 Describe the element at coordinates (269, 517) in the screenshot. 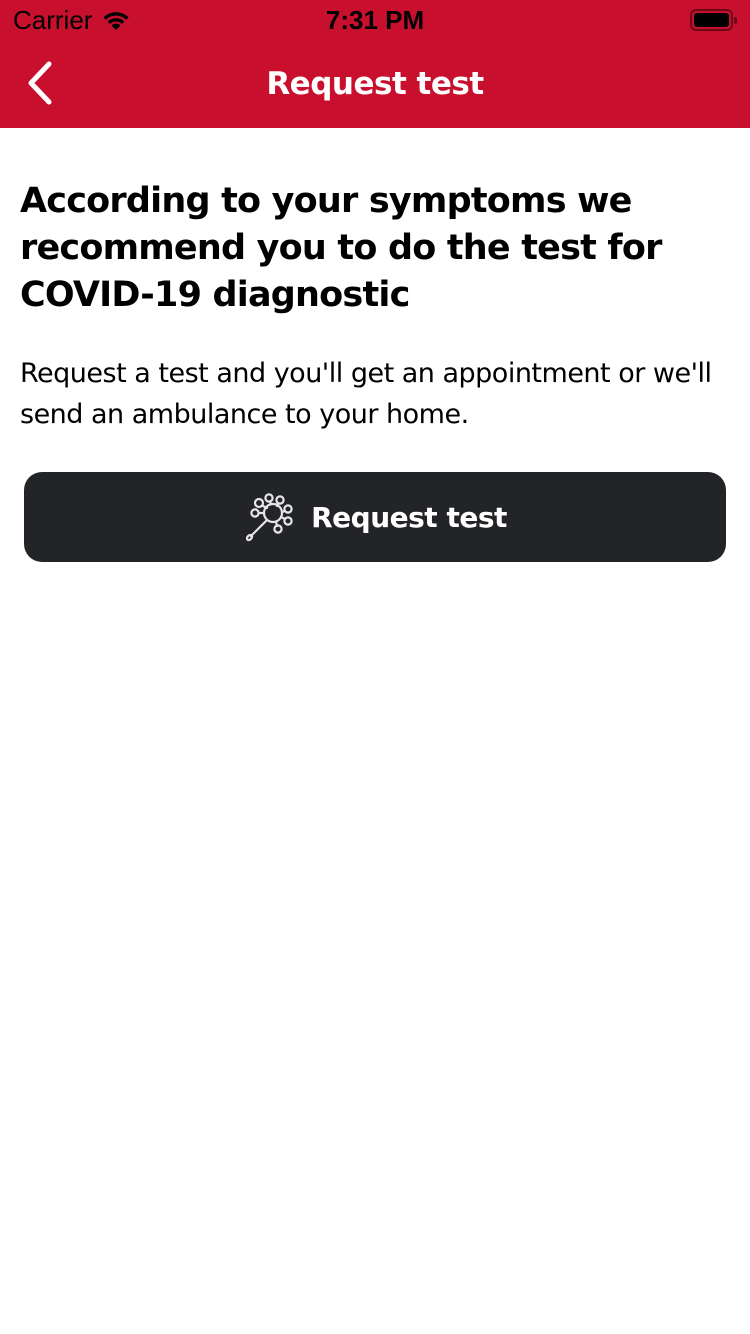

I see `virus-swab-icon` at that location.